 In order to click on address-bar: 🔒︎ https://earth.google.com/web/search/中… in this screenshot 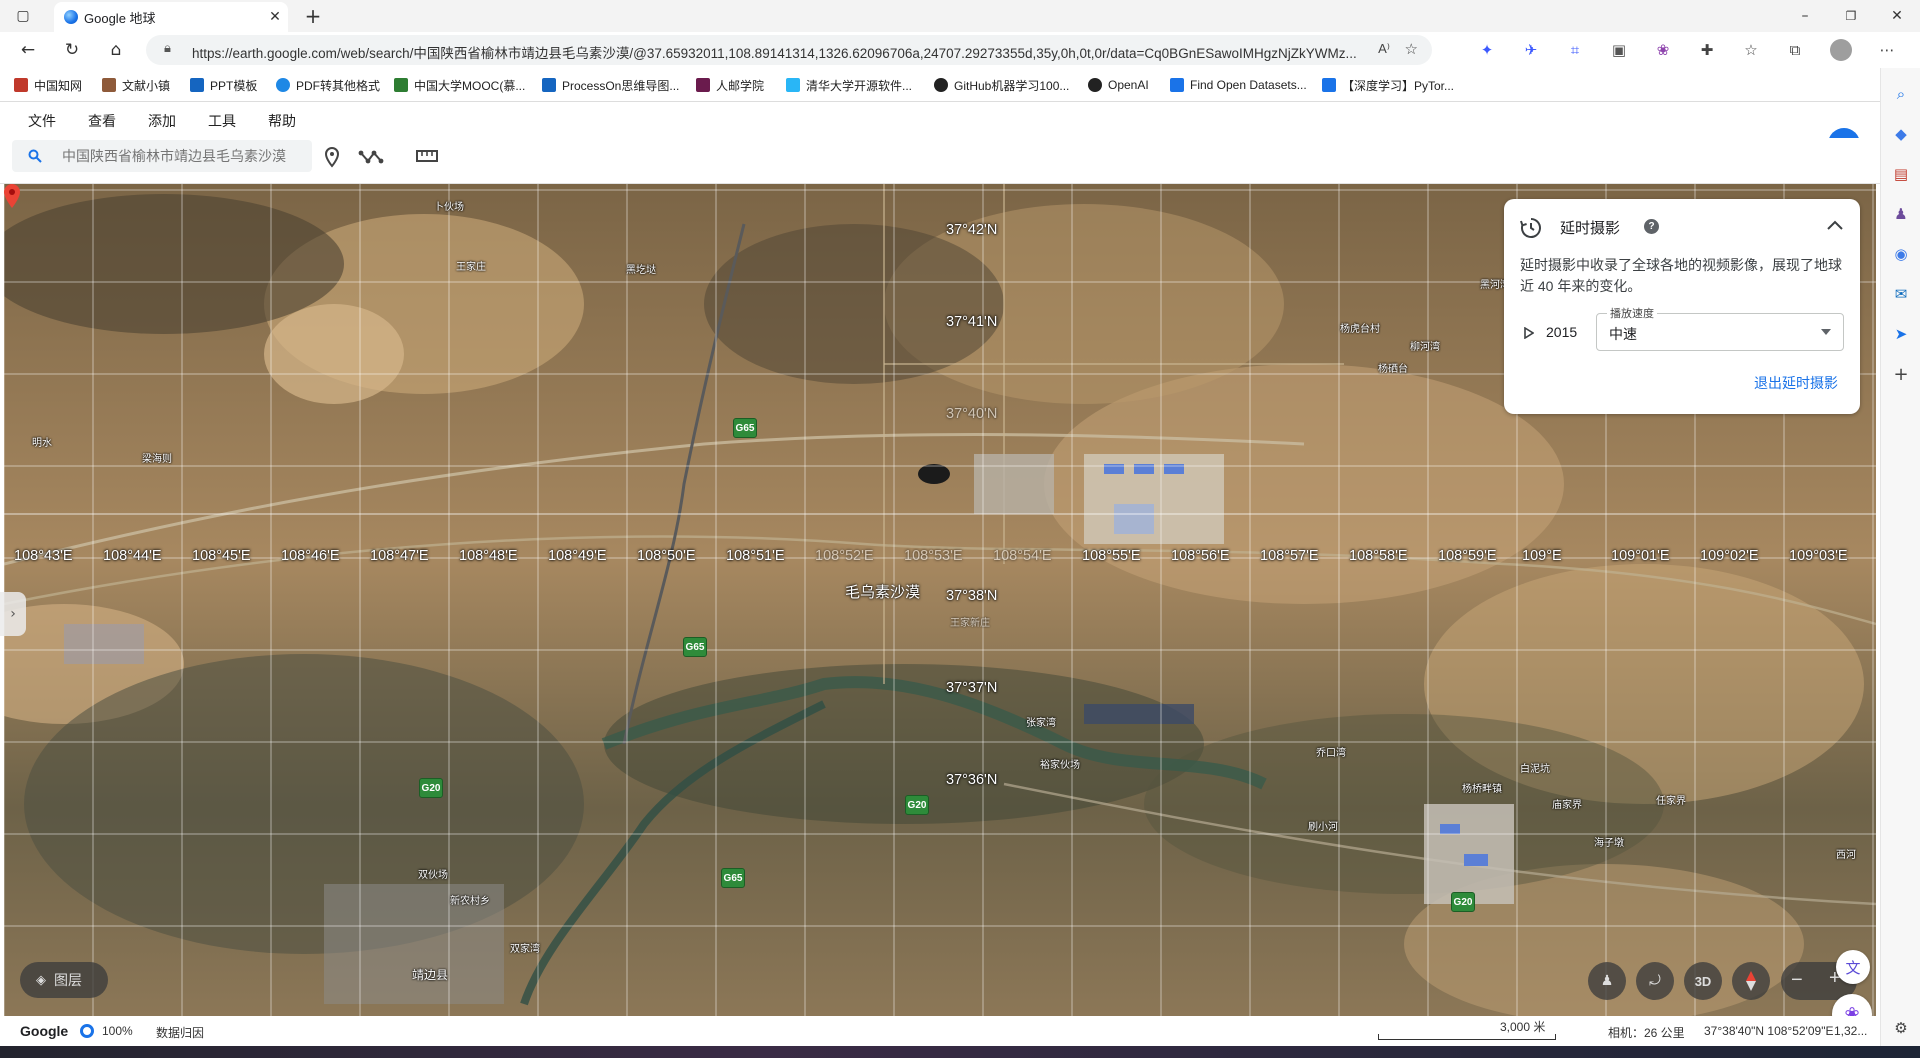, I will do `click(789, 50)`.